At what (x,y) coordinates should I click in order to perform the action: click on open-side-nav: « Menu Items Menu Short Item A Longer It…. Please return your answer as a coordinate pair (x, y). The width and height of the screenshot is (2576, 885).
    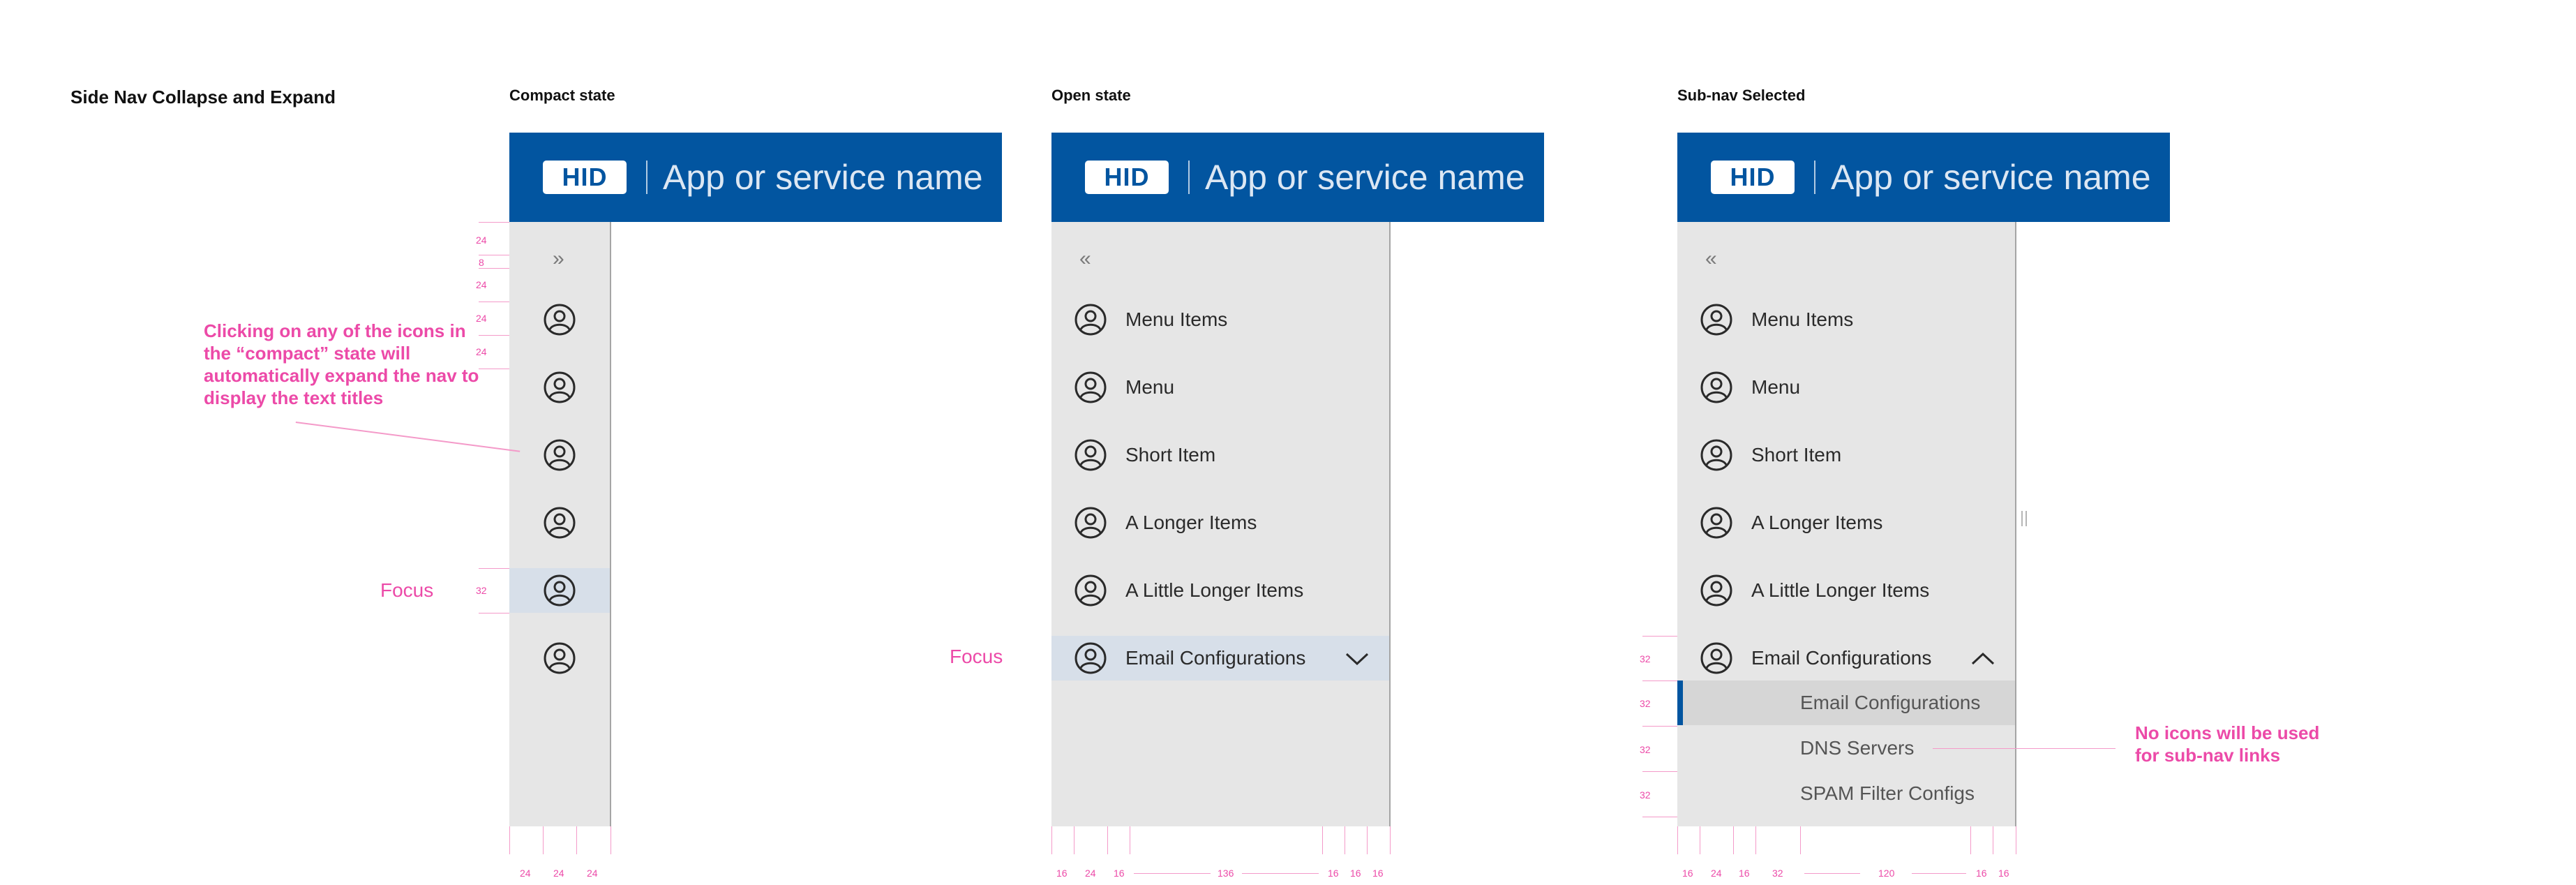
    Looking at the image, I should click on (1221, 524).